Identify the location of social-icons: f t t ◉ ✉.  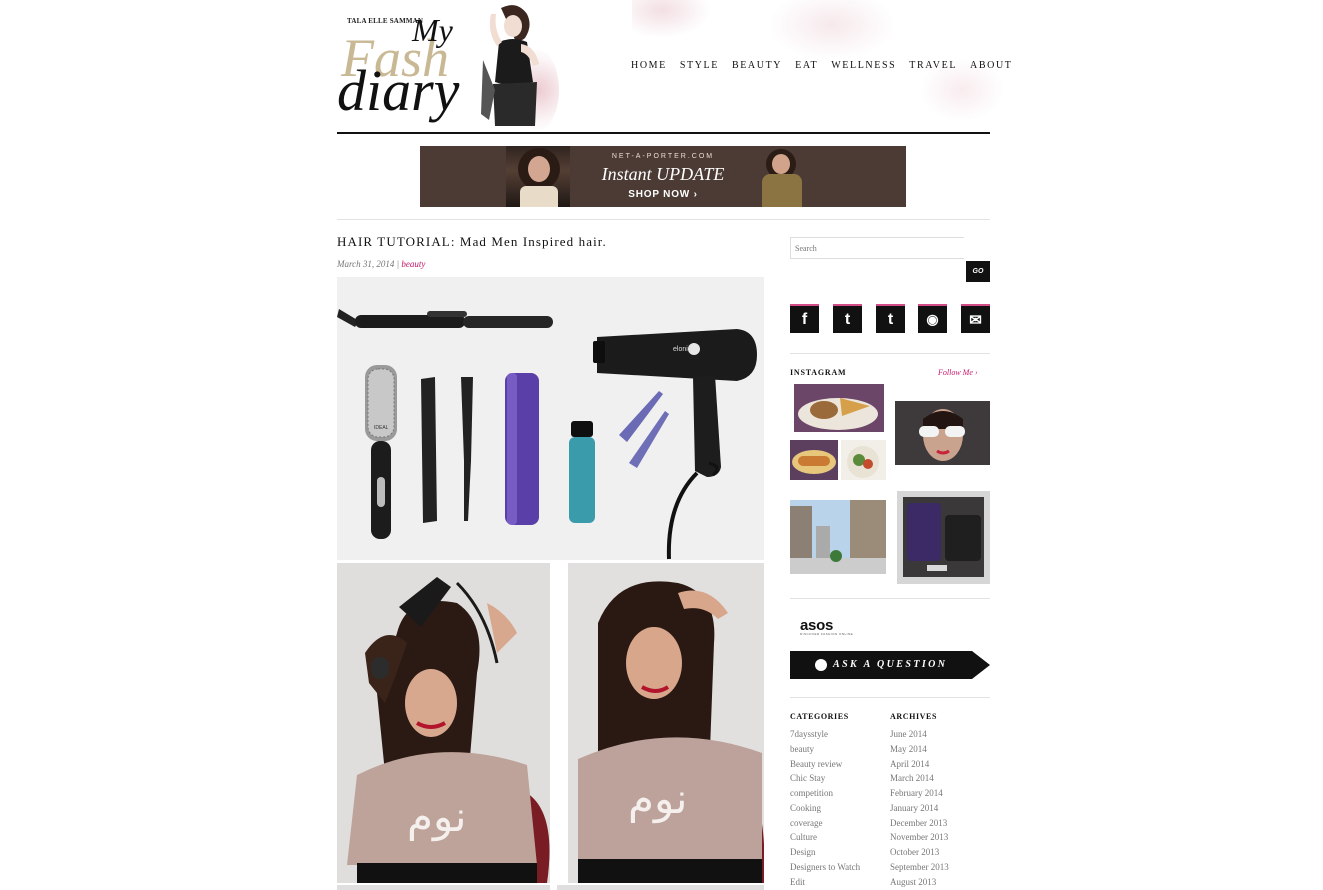
(890, 319).